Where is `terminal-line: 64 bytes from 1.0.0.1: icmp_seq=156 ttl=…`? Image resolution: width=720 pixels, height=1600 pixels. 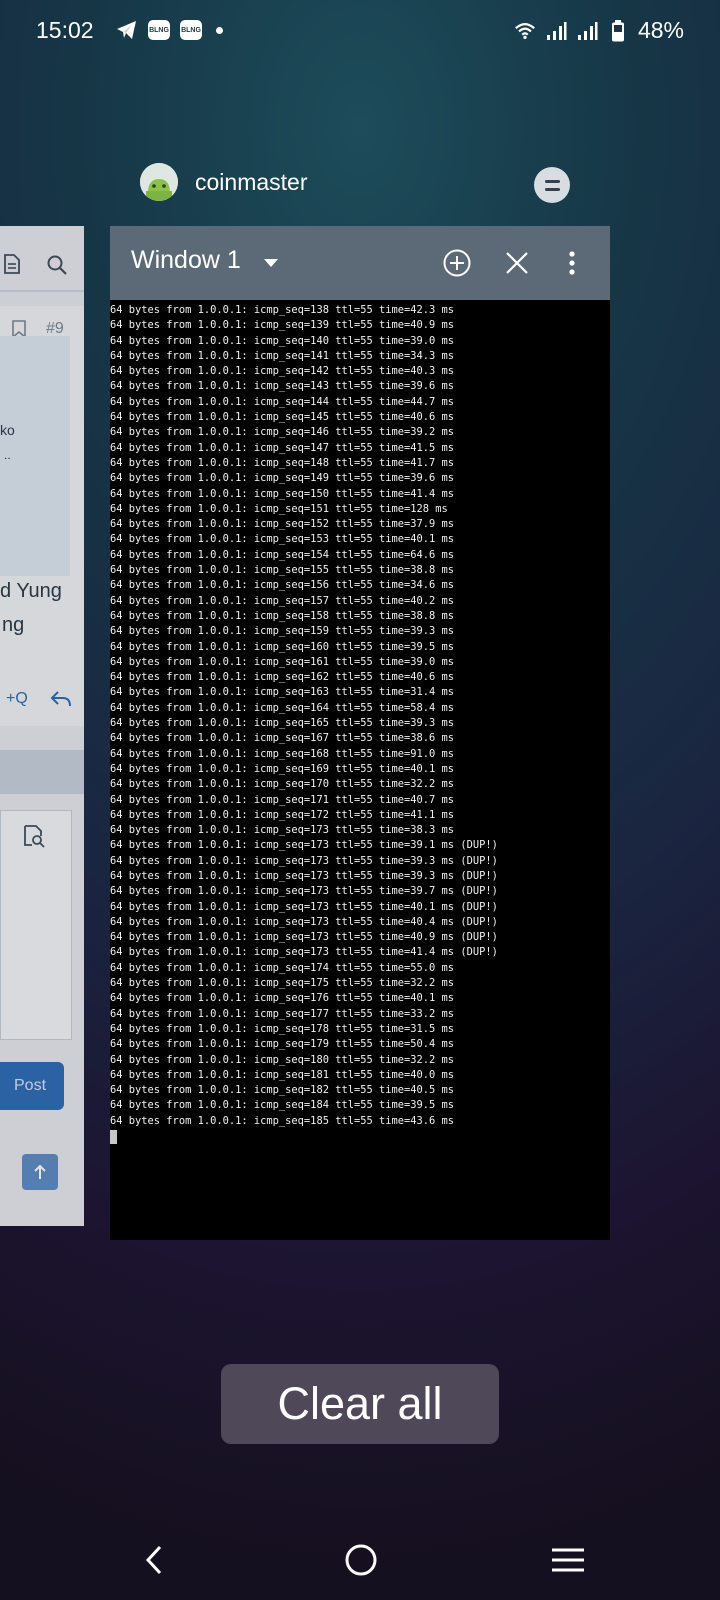
terminal-line: 64 bytes from 1.0.0.1: icmp_seq=156 ttl=… is located at coordinates (282, 585).